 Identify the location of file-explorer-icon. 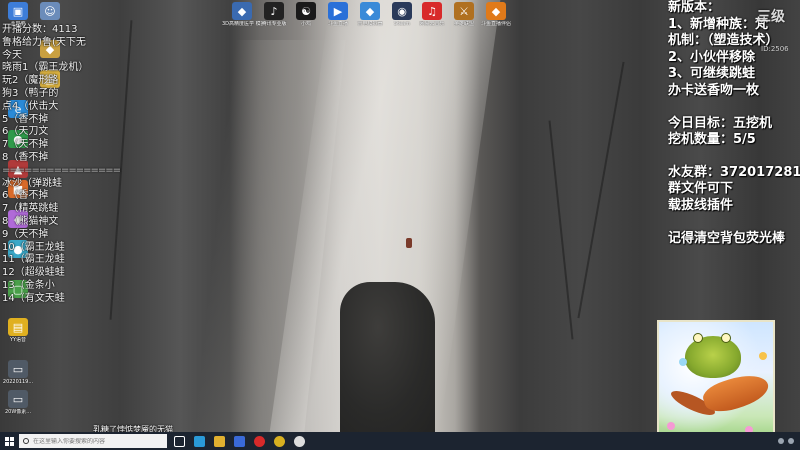
(219, 441).